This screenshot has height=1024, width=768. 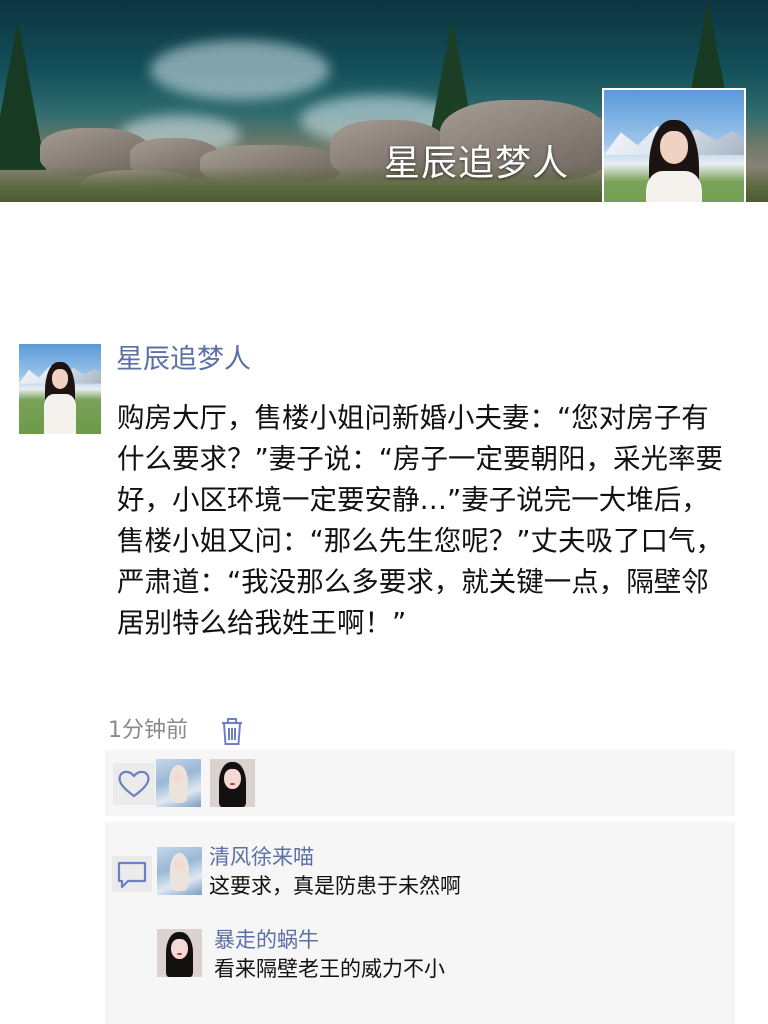 What do you see at coordinates (60, 389) in the screenshot?
I see `post-author-avatar` at bounding box center [60, 389].